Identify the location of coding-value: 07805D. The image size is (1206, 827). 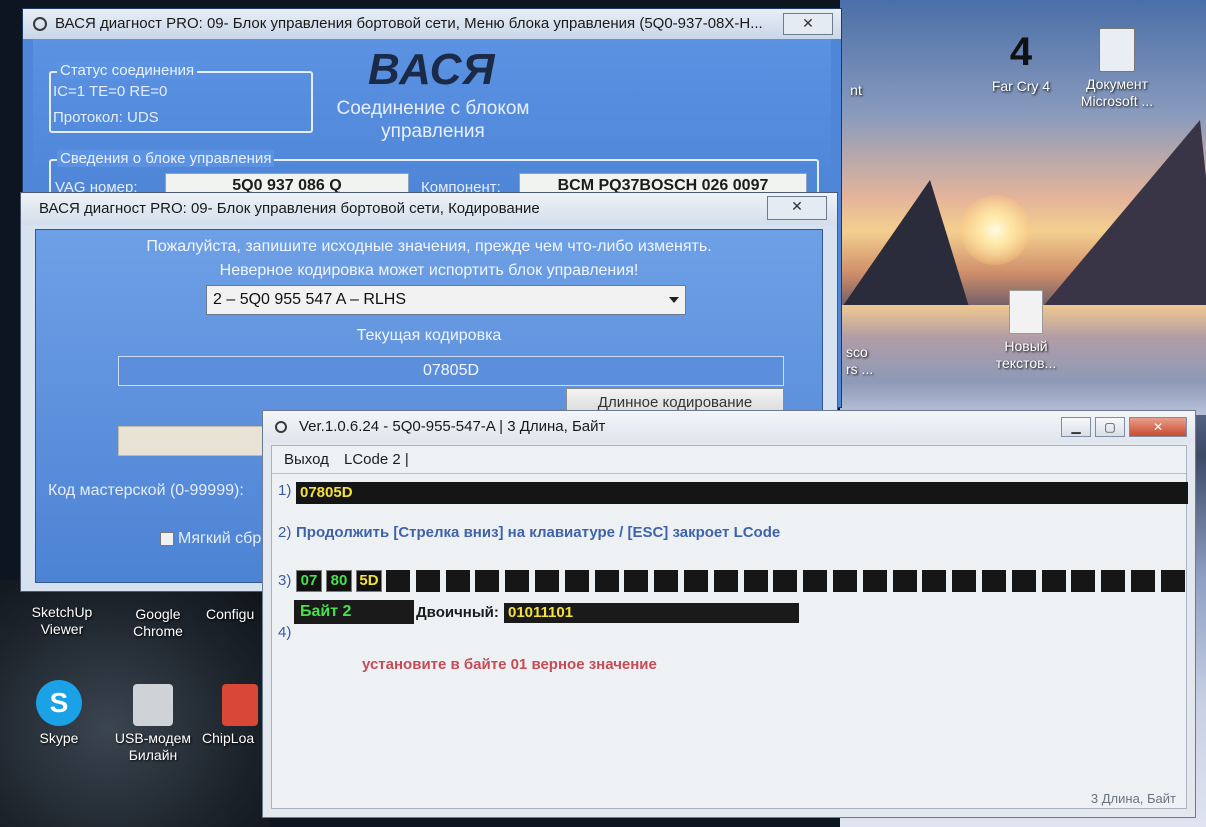
(326, 492).